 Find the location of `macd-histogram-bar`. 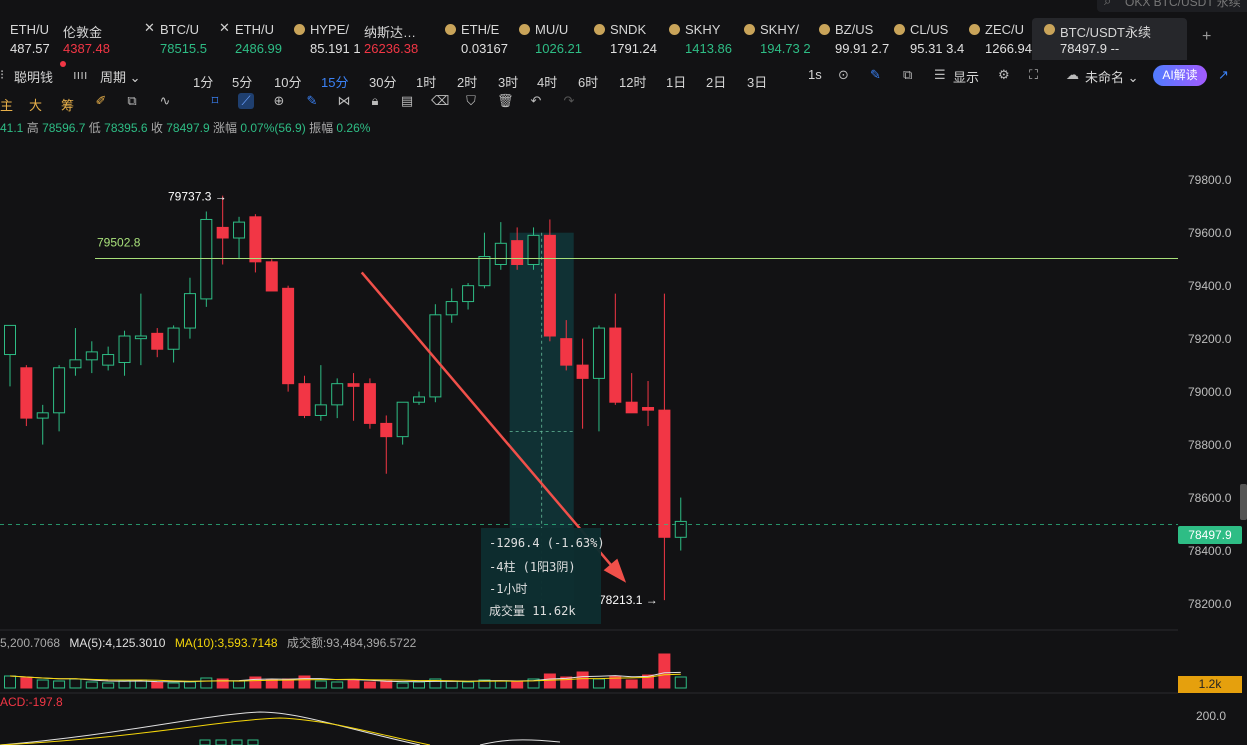

macd-histogram-bar is located at coordinates (253, 742).